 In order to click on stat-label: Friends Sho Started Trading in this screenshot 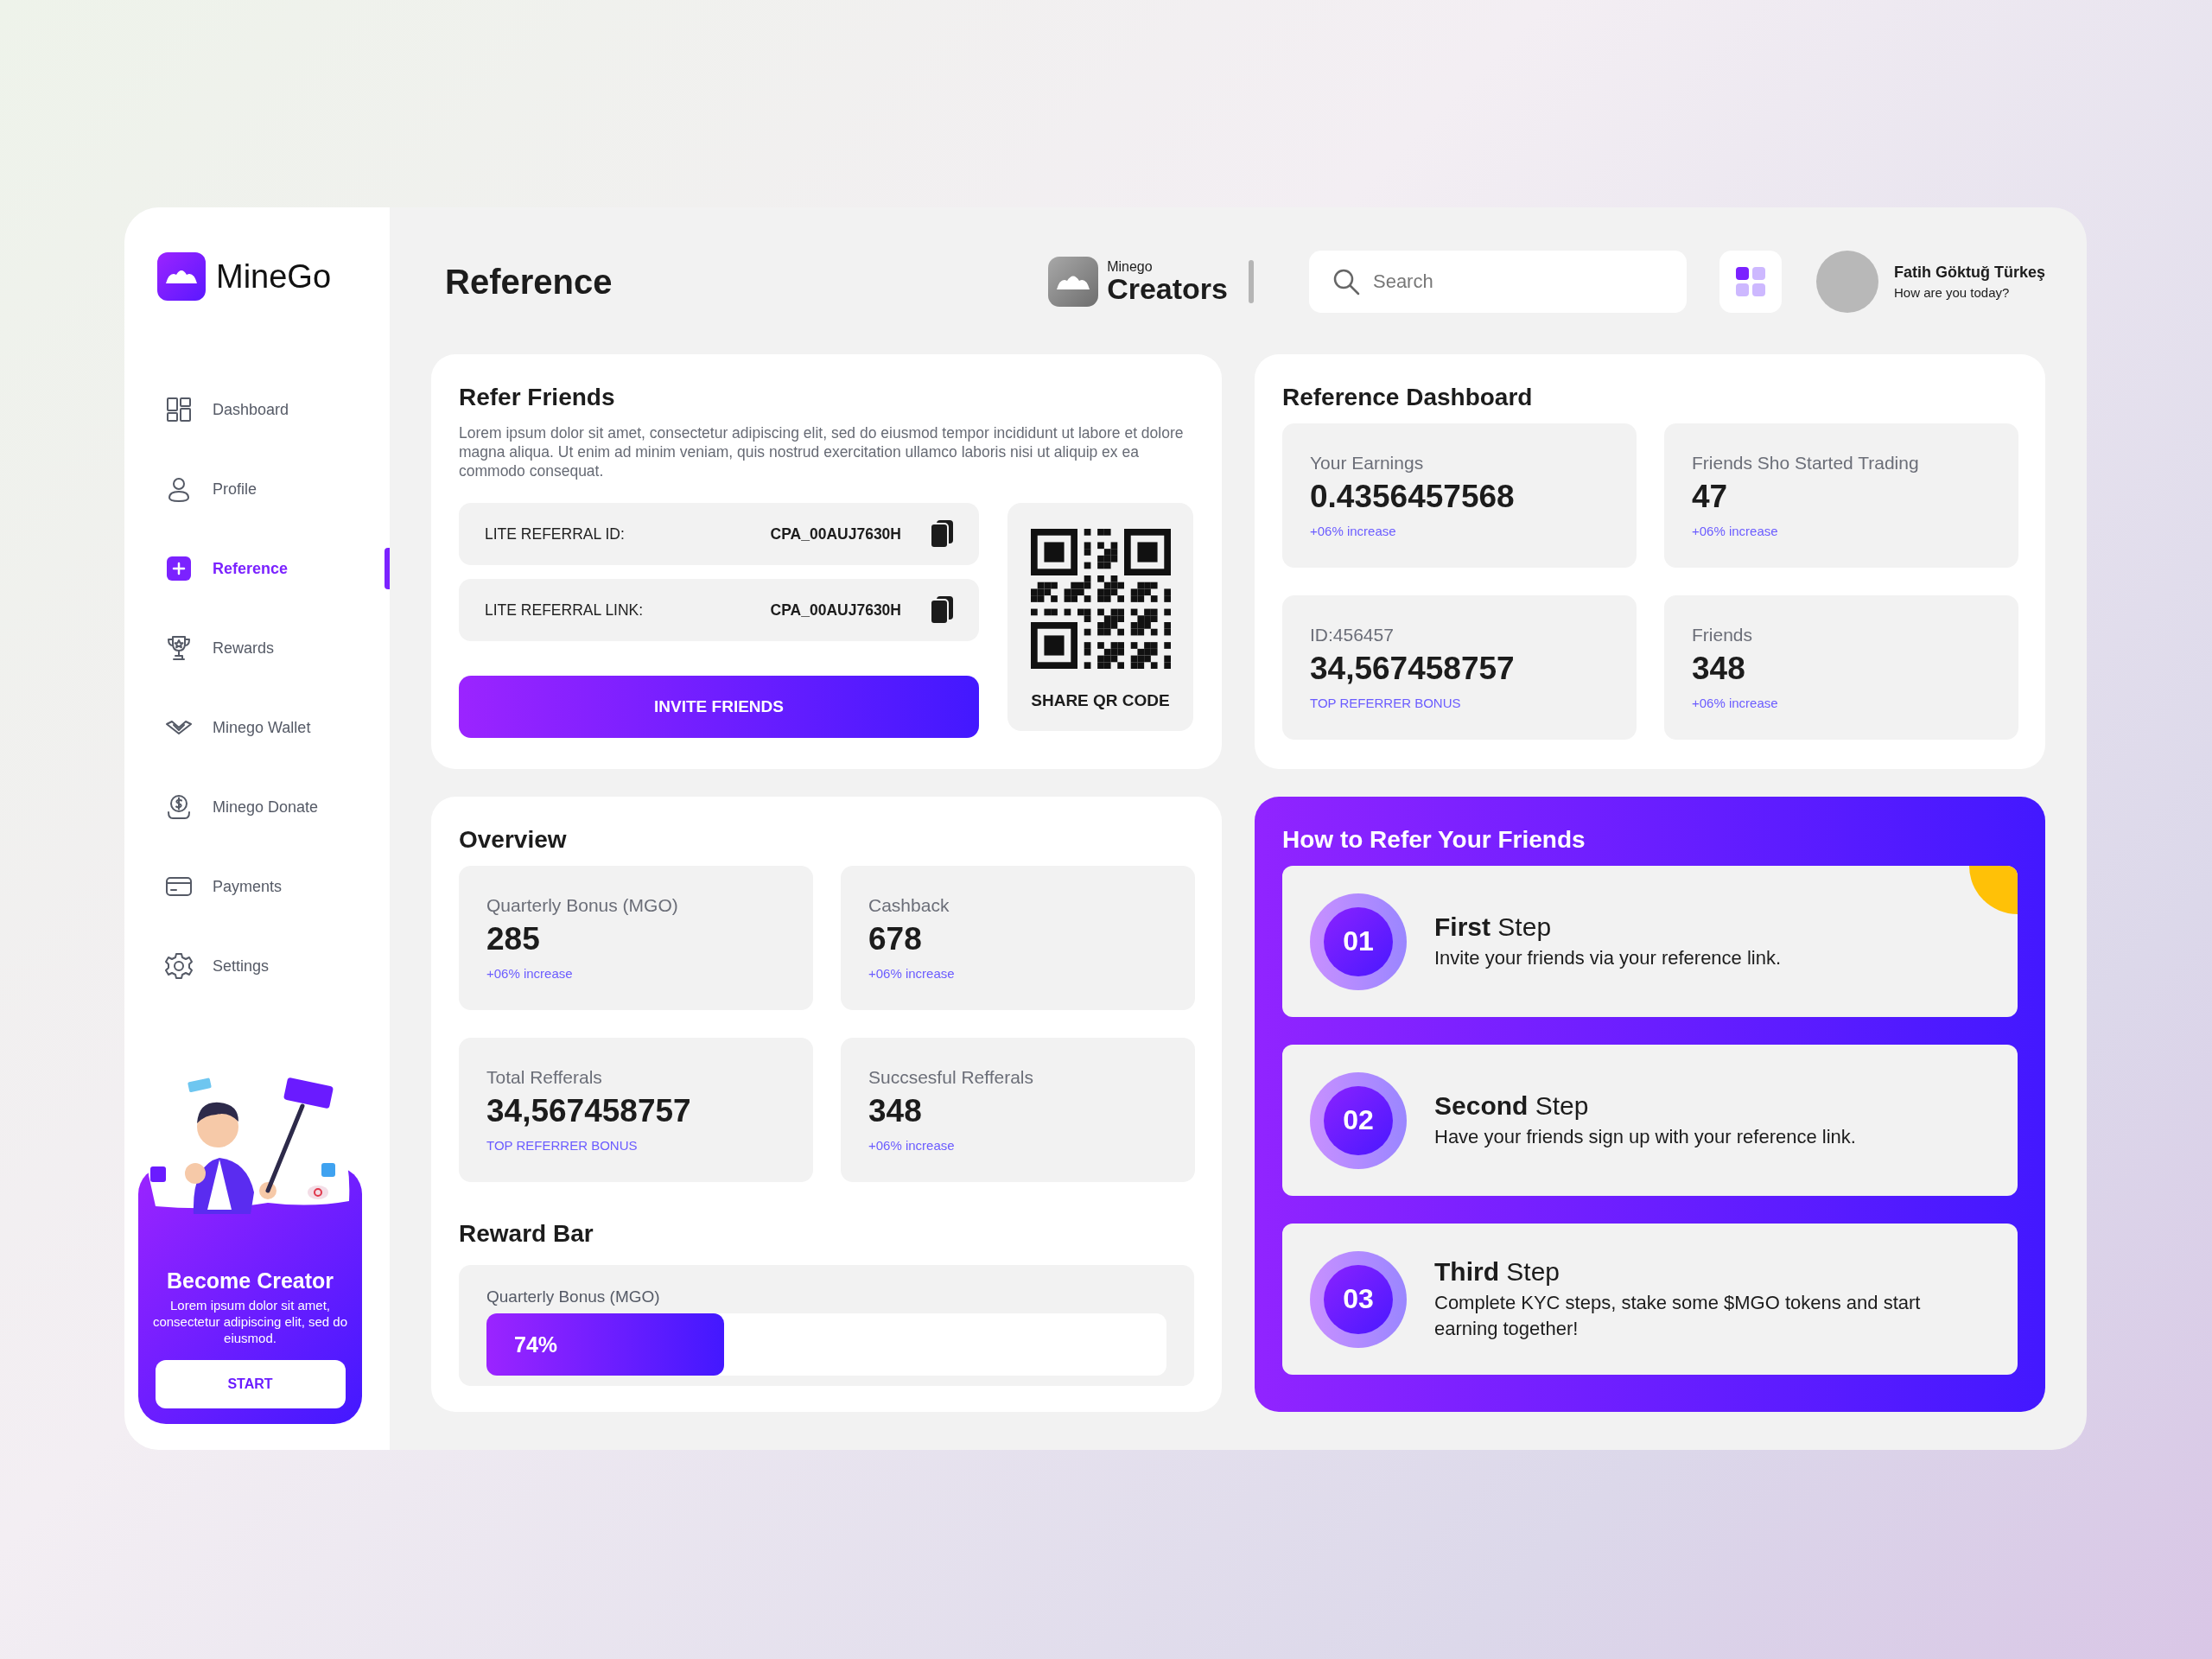, I will do `click(1806, 463)`.